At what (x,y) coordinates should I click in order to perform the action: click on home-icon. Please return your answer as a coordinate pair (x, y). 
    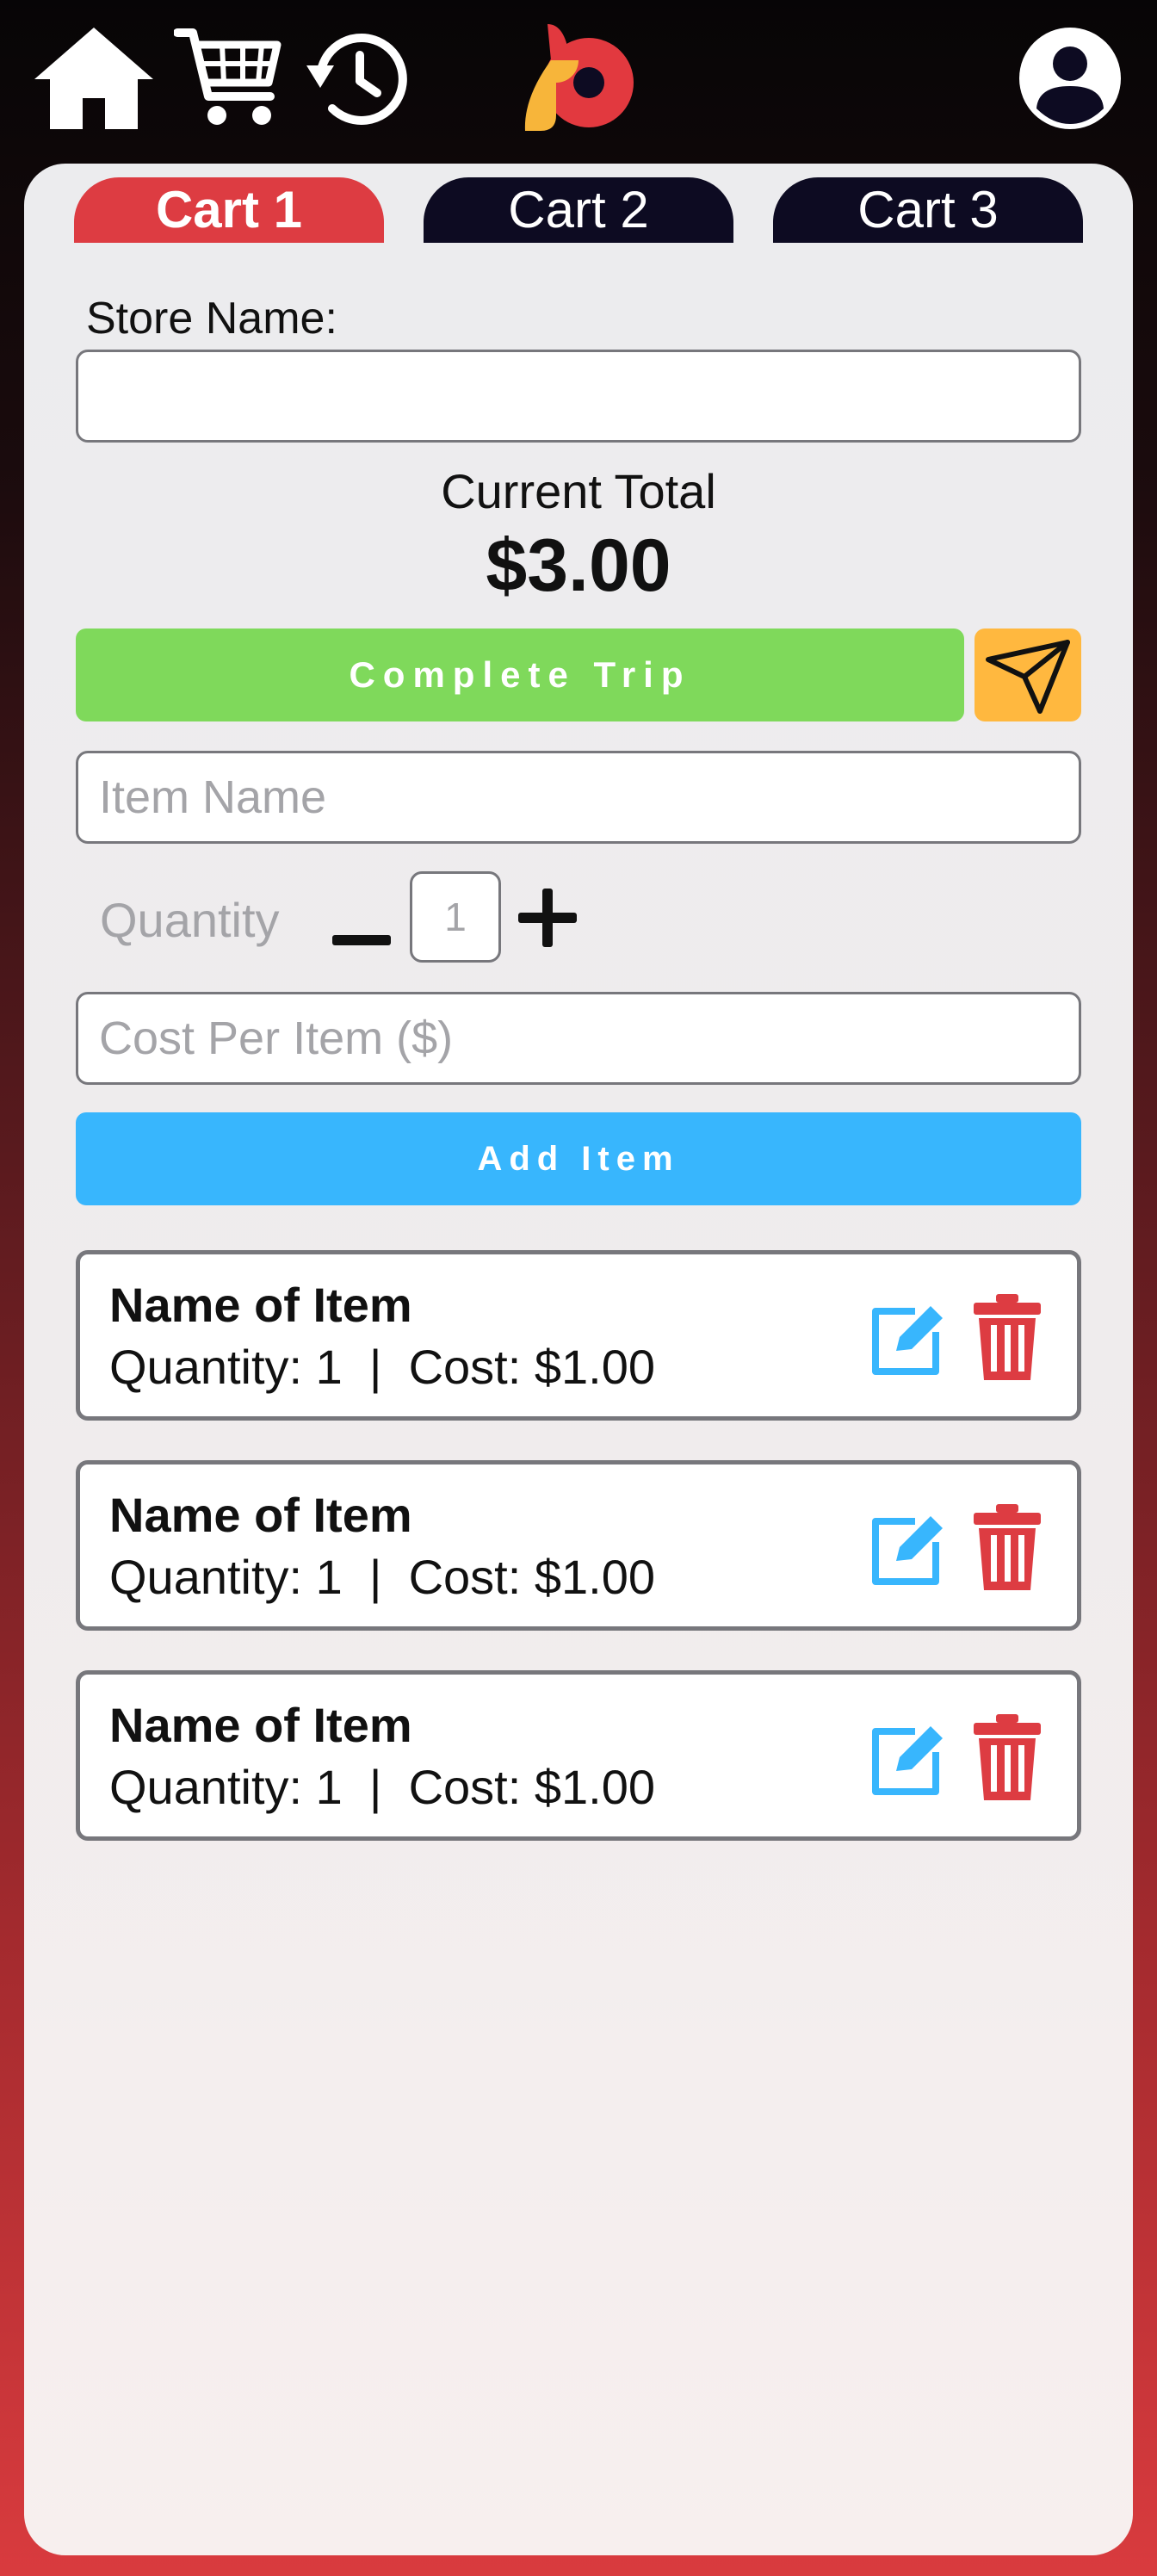
    Looking at the image, I should click on (94, 79).